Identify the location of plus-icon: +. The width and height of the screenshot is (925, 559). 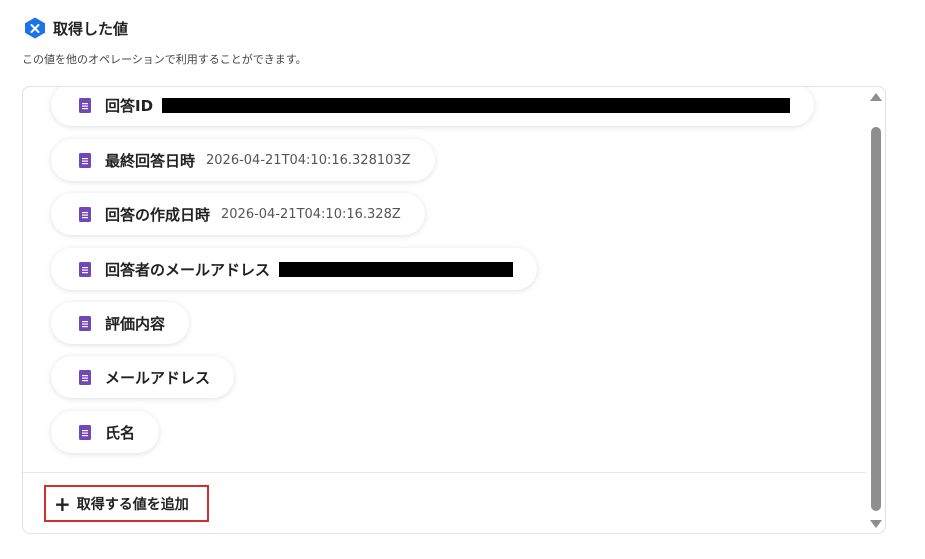
(62, 503).